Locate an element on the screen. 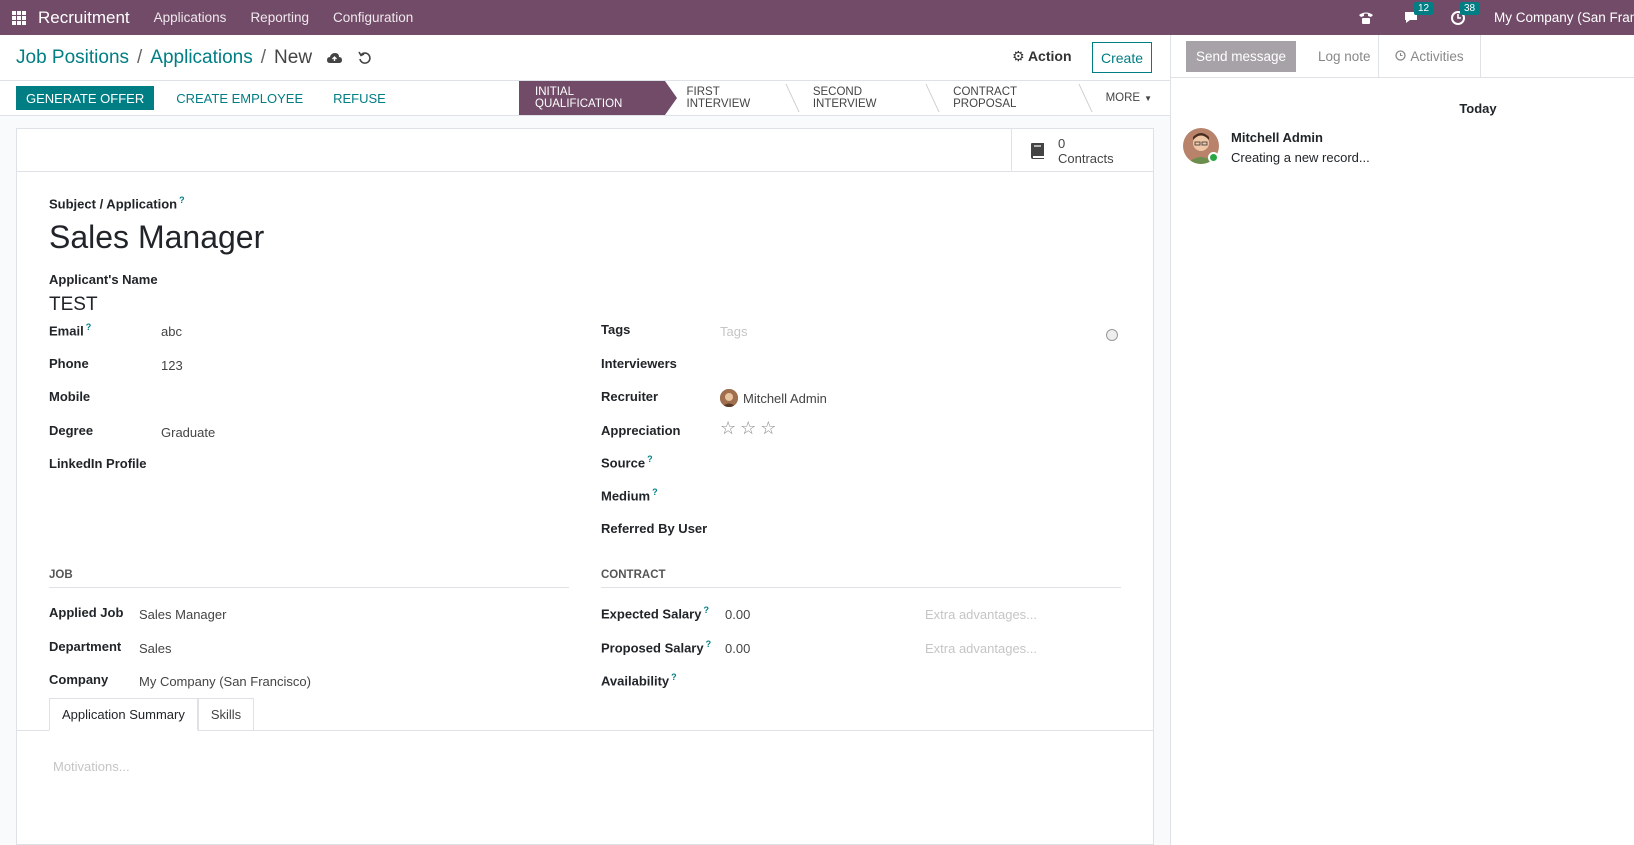  nav-reporting: Reporting is located at coordinates (279, 17).